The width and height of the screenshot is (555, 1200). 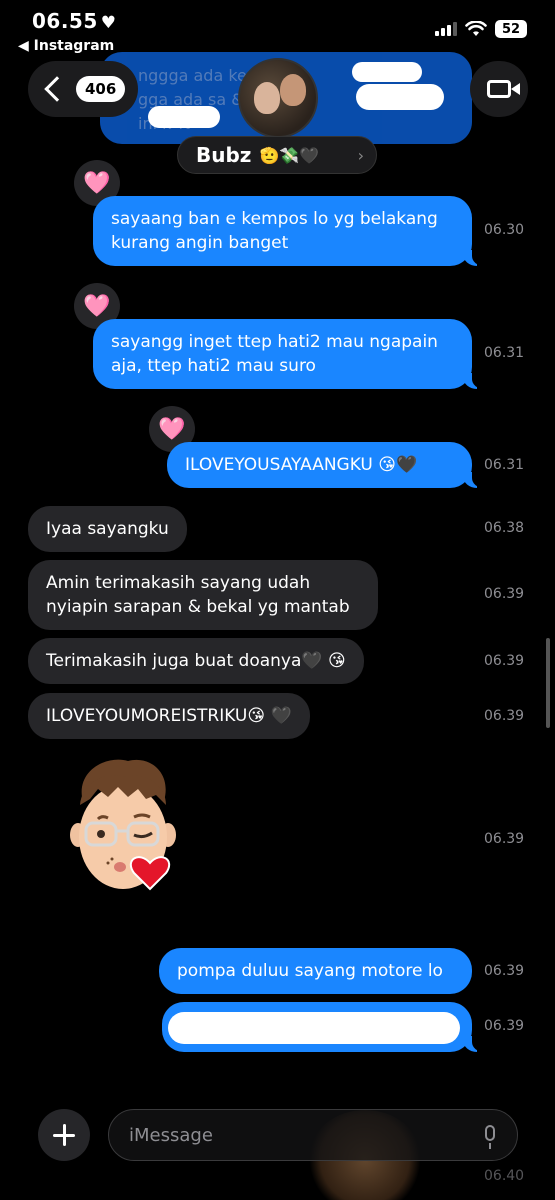 I want to click on message-bubble-received: Terimakasih juga buat doanya🖤 😘, so click(x=196, y=661).